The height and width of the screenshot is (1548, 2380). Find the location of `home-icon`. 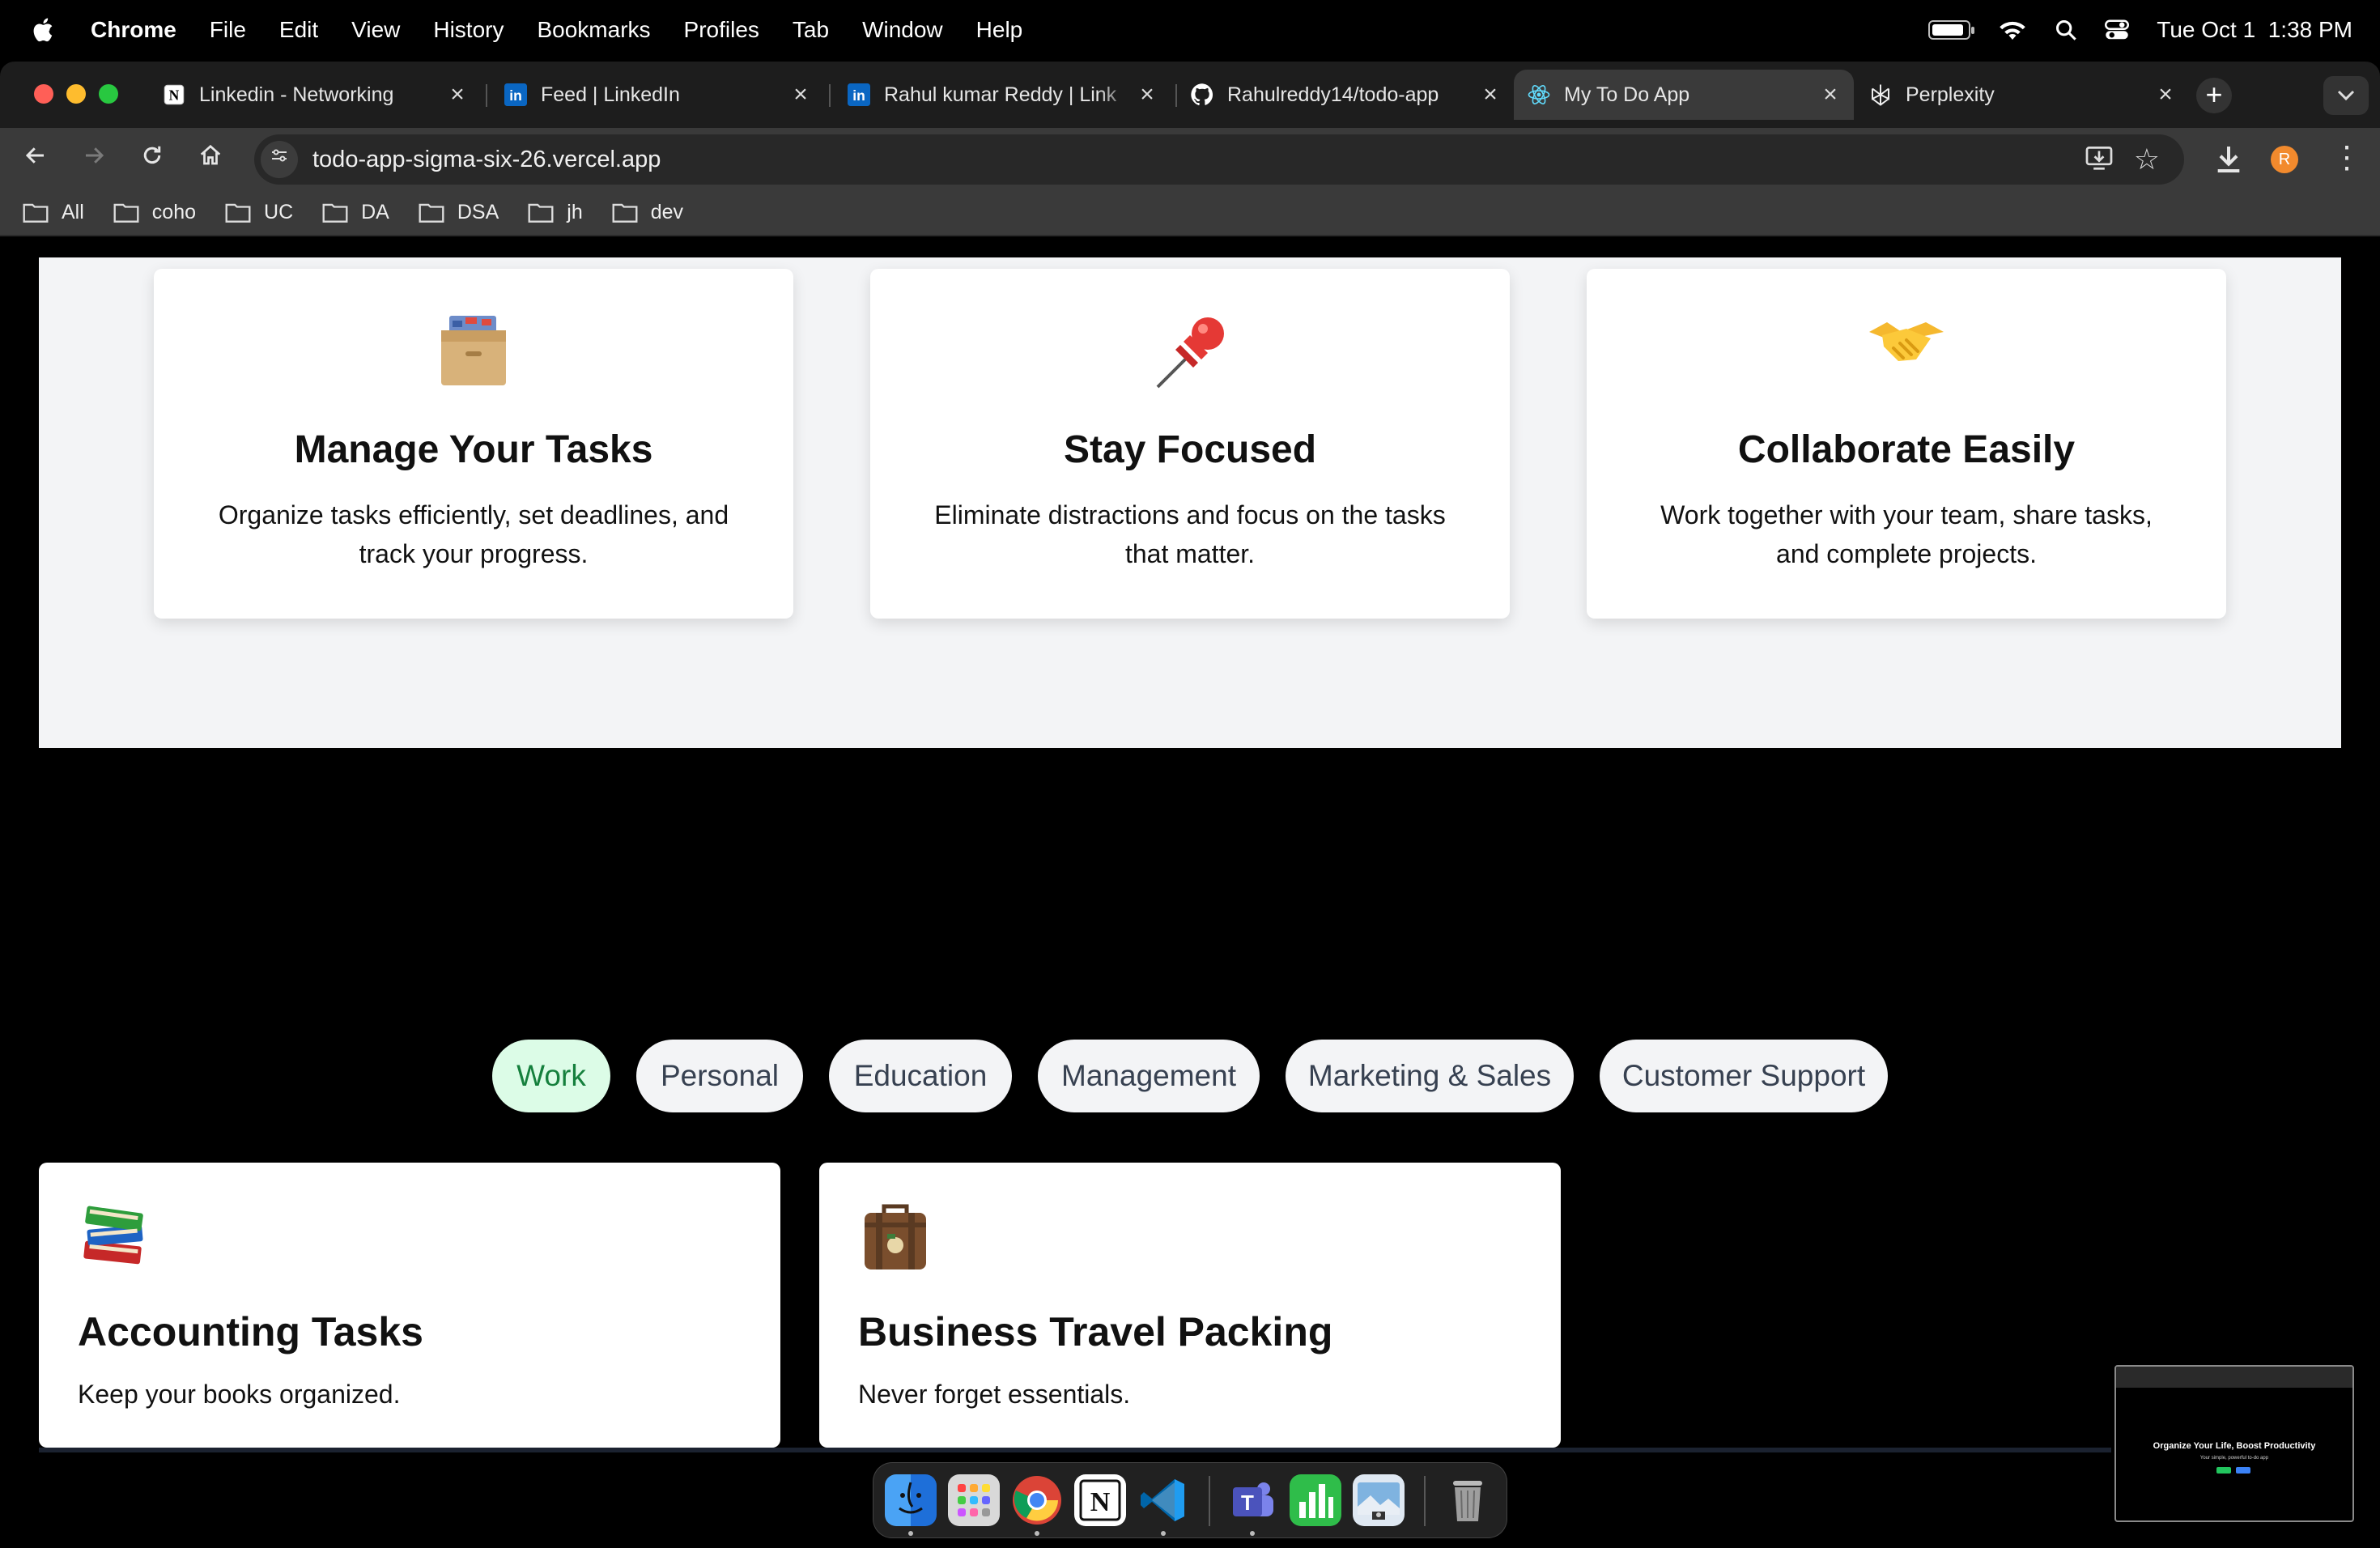

home-icon is located at coordinates (211, 155).